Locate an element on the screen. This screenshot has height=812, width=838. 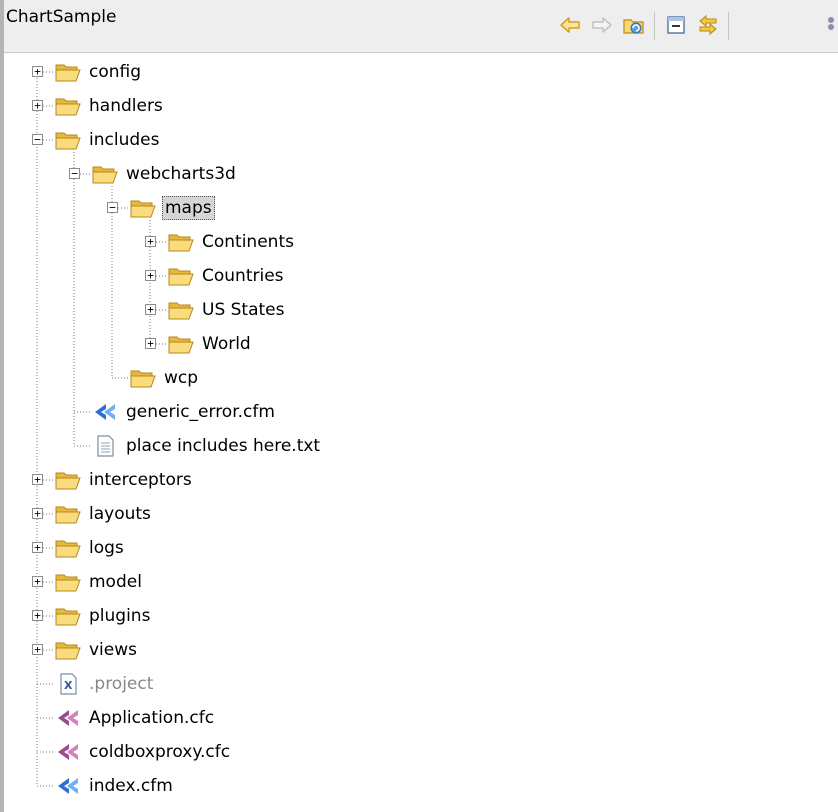
tree-item-layouts: + layouts is located at coordinates (92, 514).